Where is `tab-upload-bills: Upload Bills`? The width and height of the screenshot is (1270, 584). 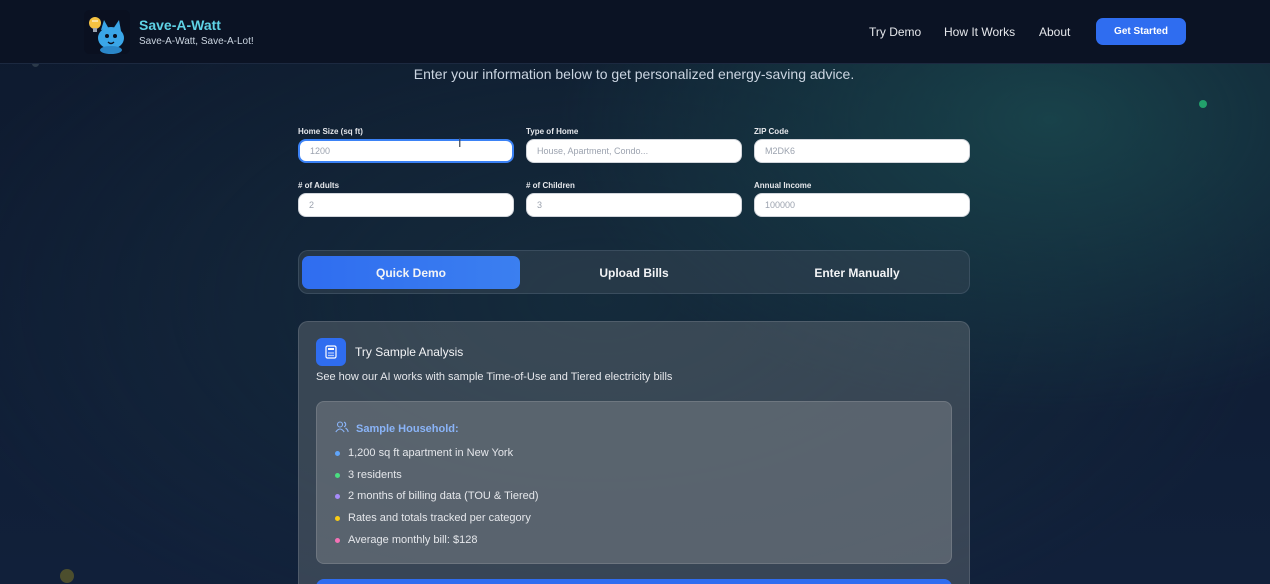
tab-upload-bills: Upload Bills is located at coordinates (634, 272).